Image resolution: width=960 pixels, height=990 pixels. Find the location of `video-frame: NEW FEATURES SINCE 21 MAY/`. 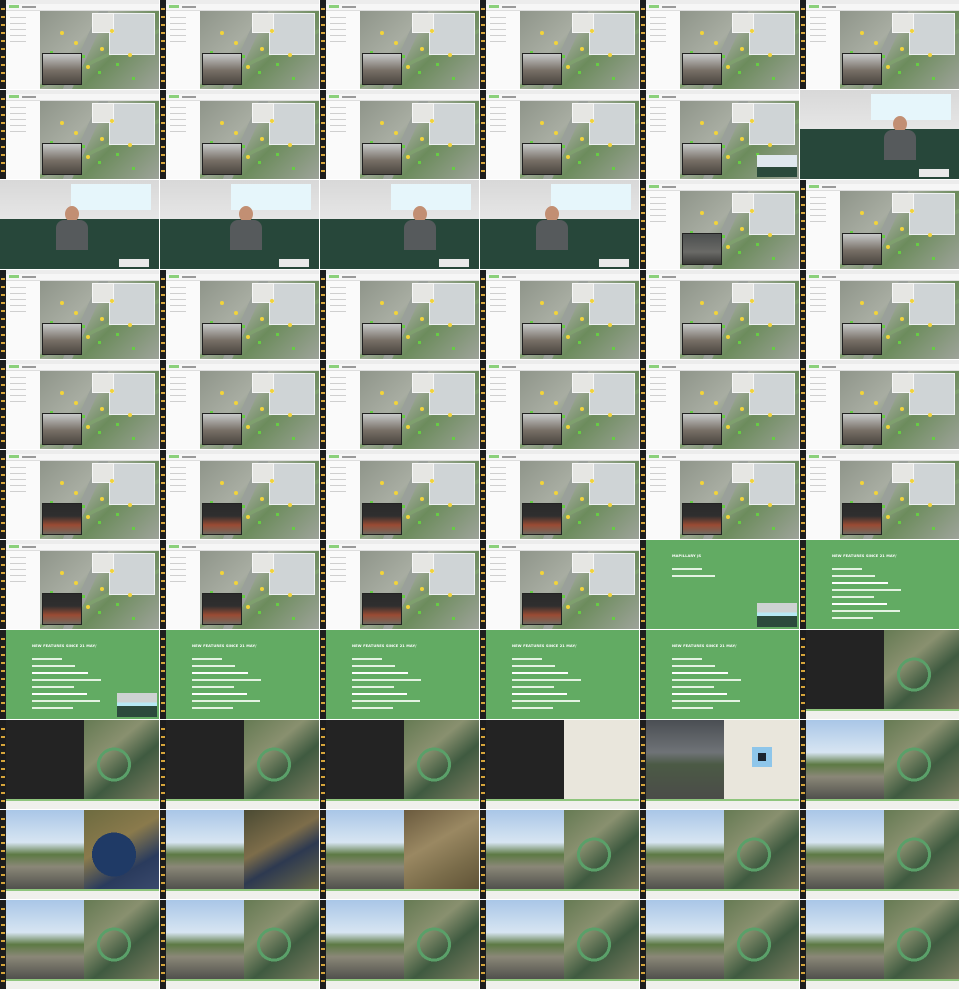

video-frame: NEW FEATURES SINCE 21 MAY/ is located at coordinates (559, 674).